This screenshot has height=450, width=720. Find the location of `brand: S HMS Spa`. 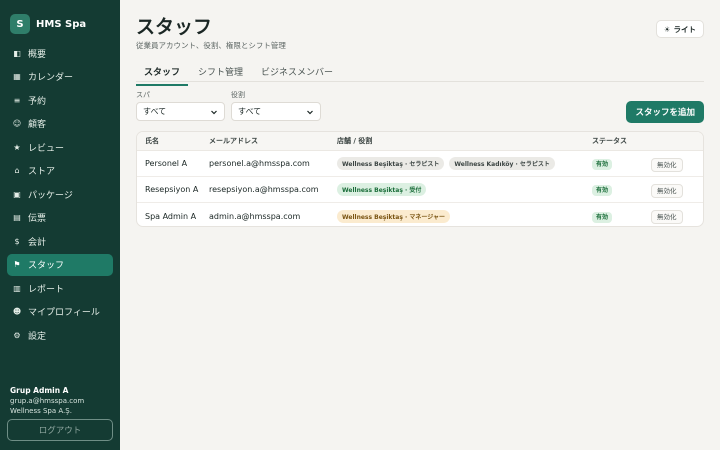

brand: S HMS Spa is located at coordinates (60, 19).